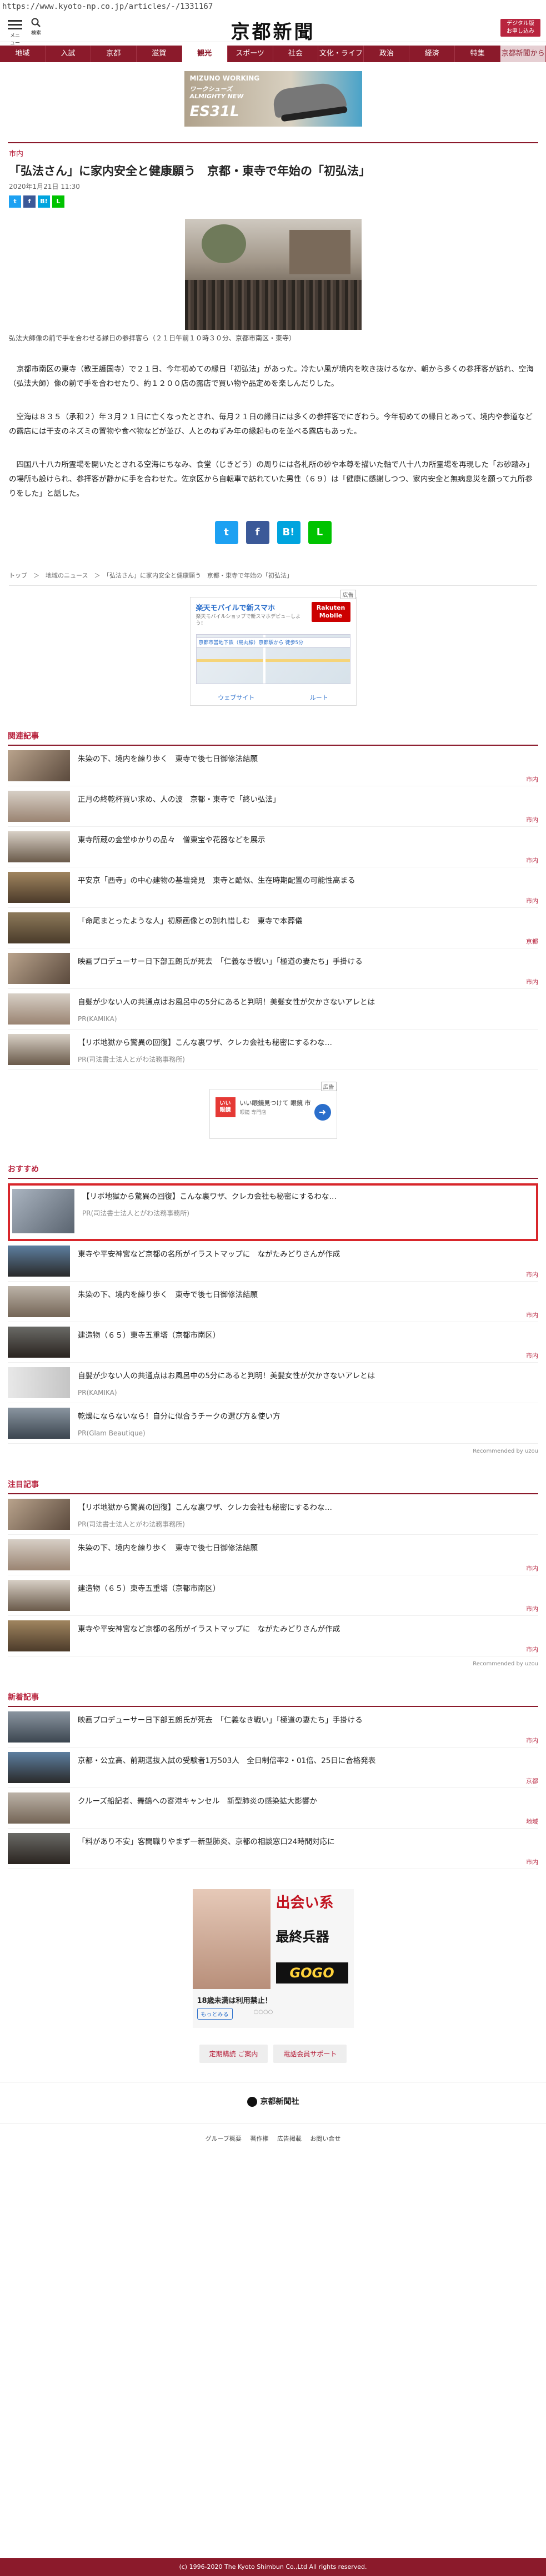  Describe the element at coordinates (160, 54) in the screenshot. I see `nav-item: 滋賀` at that location.